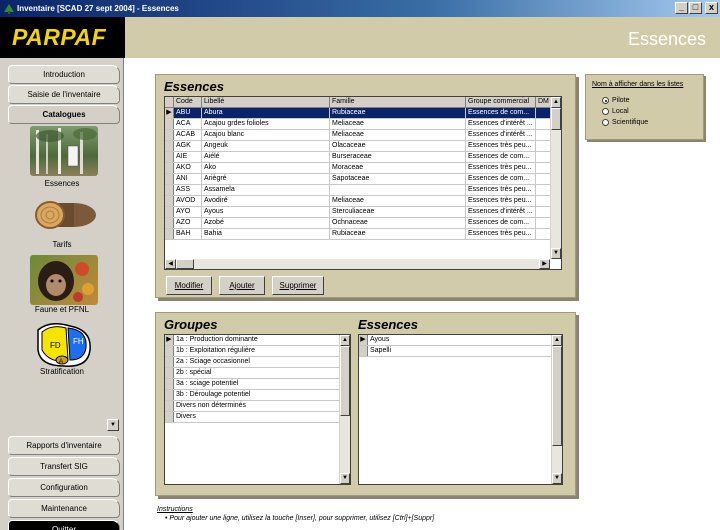  Describe the element at coordinates (64, 345) in the screenshot. I see `stratification-catalog-icon: FD FH A` at that location.